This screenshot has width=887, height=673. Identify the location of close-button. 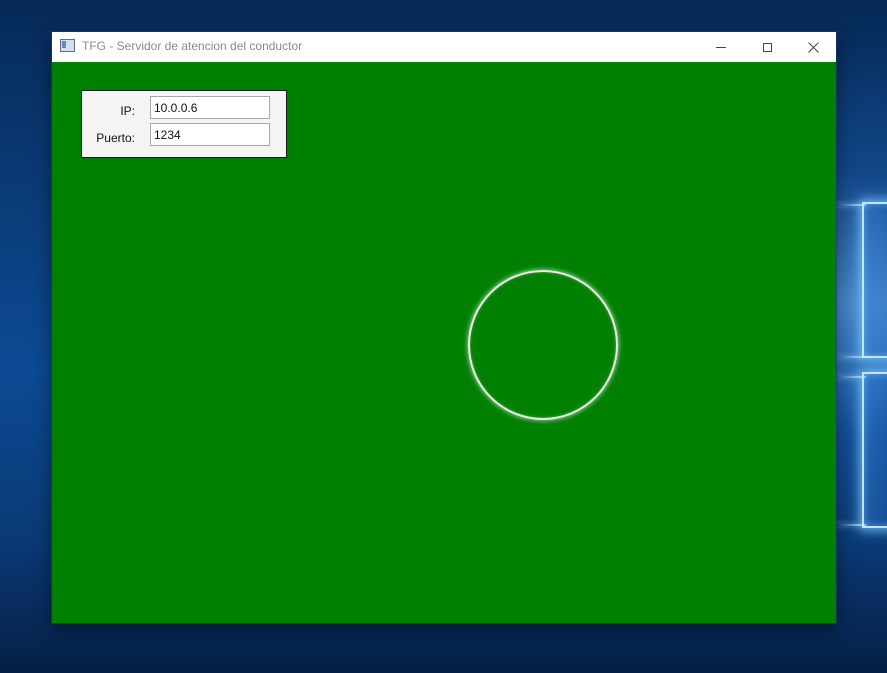
(813, 47).